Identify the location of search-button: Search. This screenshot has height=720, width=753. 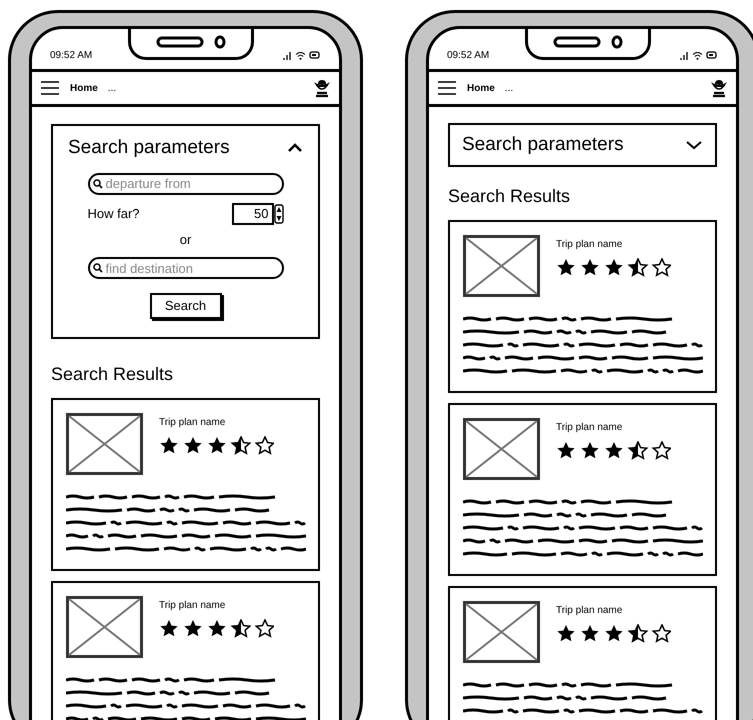
(186, 306).